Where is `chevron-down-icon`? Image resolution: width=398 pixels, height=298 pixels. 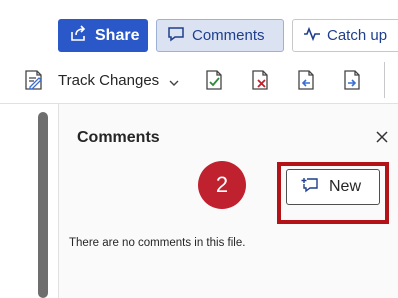
chevron-down-icon is located at coordinates (174, 80).